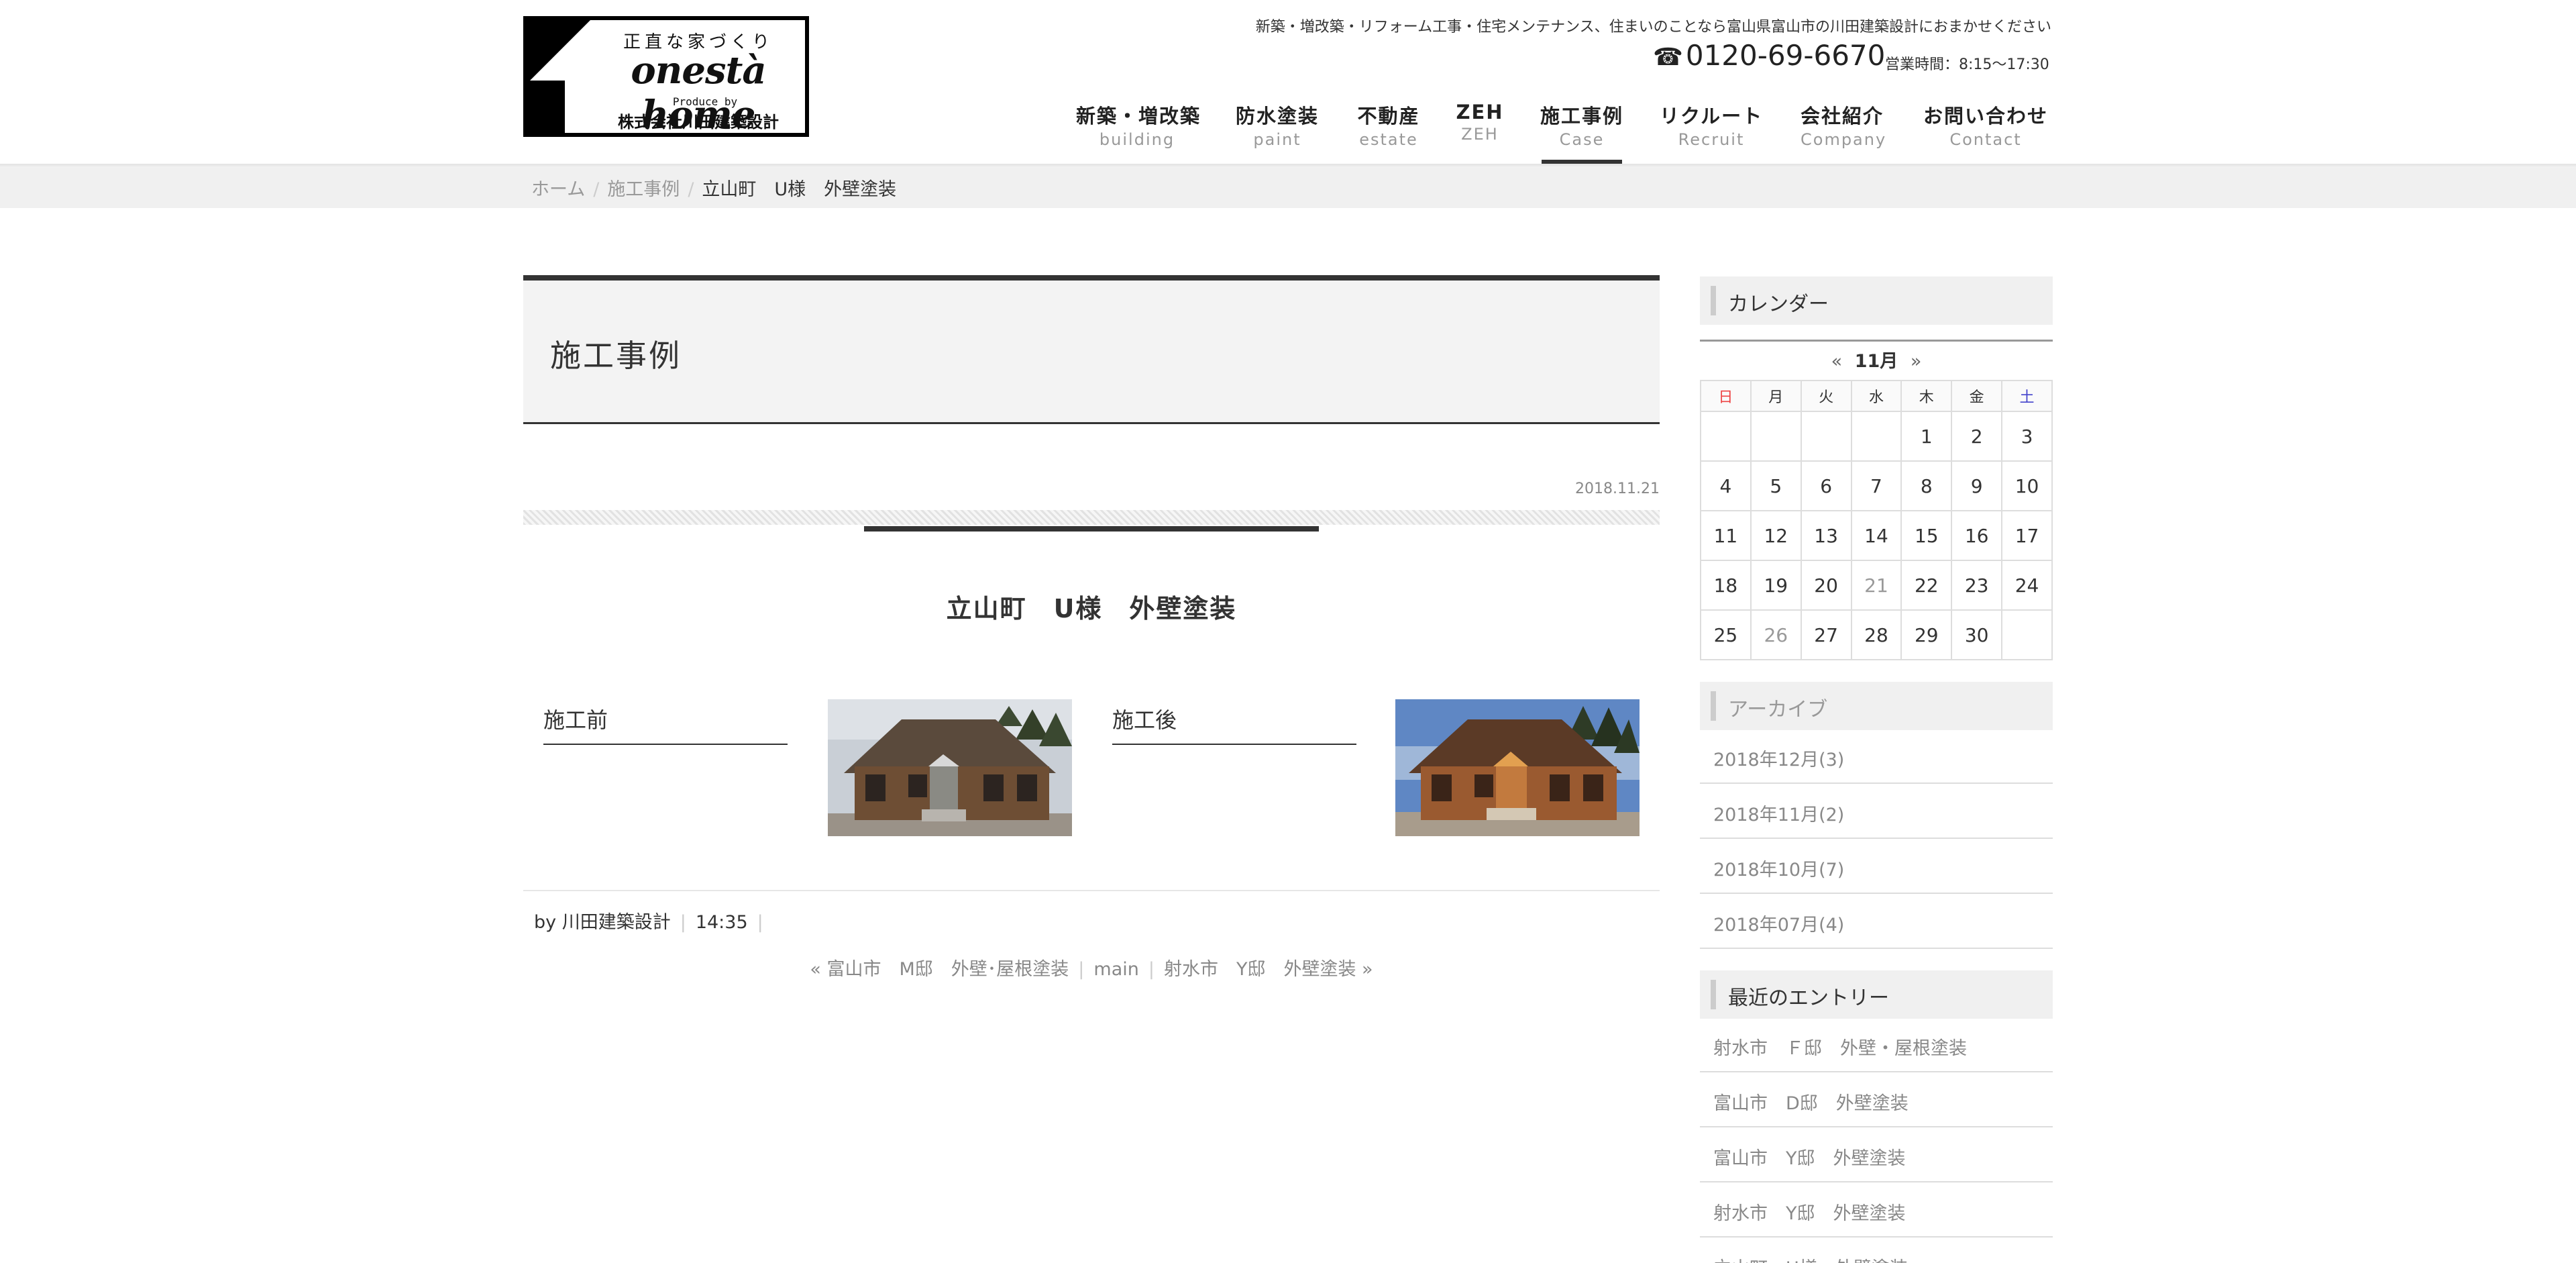 The width and height of the screenshot is (2576, 1263). What do you see at coordinates (1268, 970) in the screenshot?
I see `next-post-link: 射水市 Y邸 外壁塗装 »` at bounding box center [1268, 970].